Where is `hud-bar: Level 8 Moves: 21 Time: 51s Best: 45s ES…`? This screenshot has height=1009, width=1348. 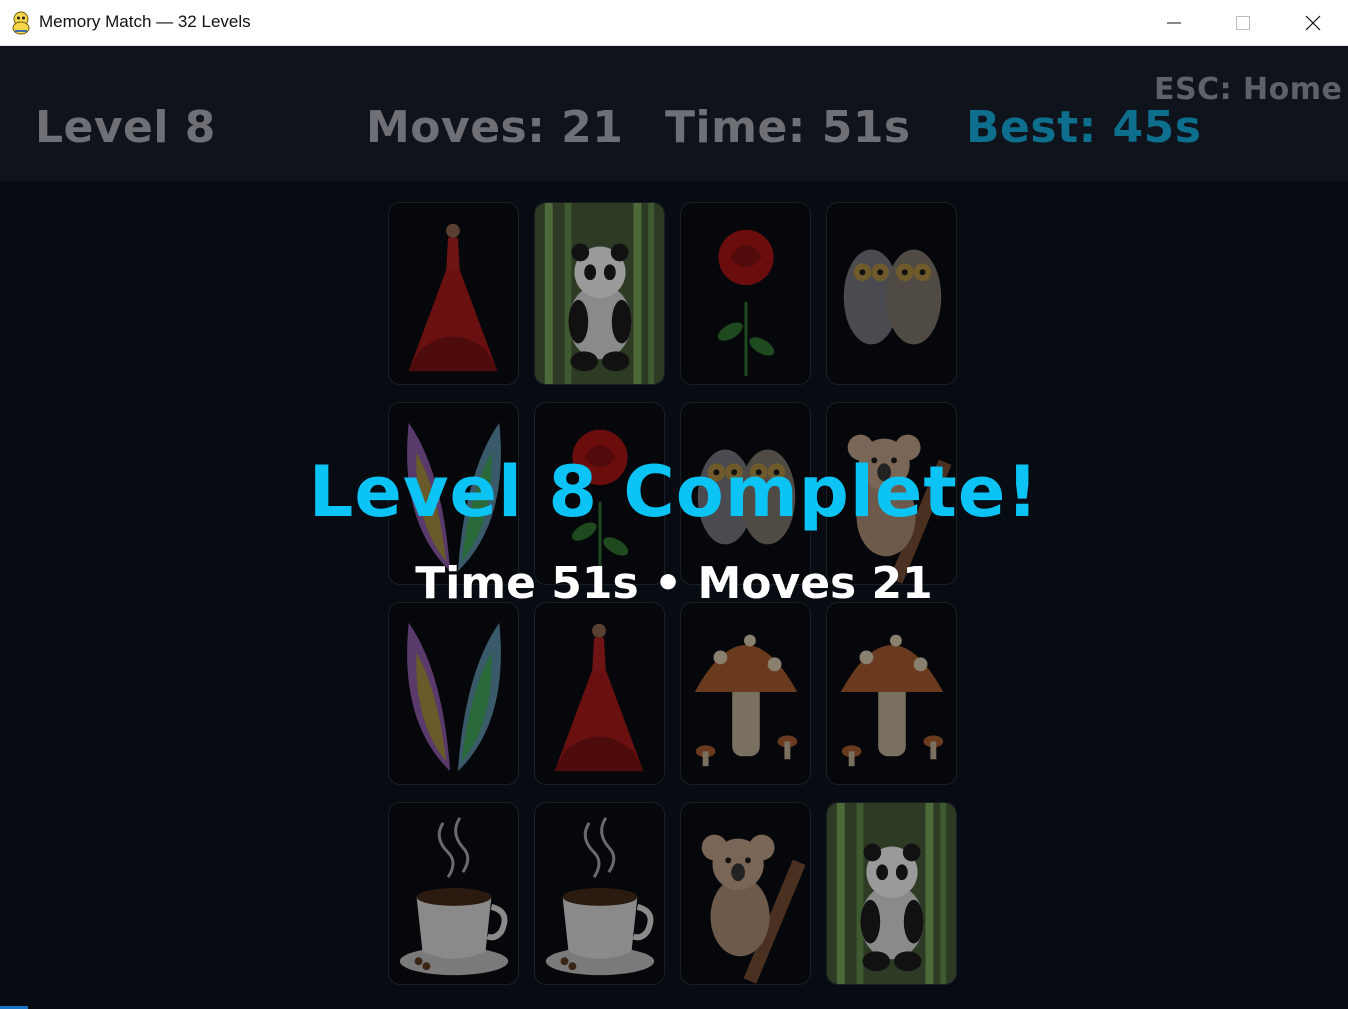 hud-bar: Level 8 Moves: 21 Time: 51s Best: 45s ES… is located at coordinates (674, 113).